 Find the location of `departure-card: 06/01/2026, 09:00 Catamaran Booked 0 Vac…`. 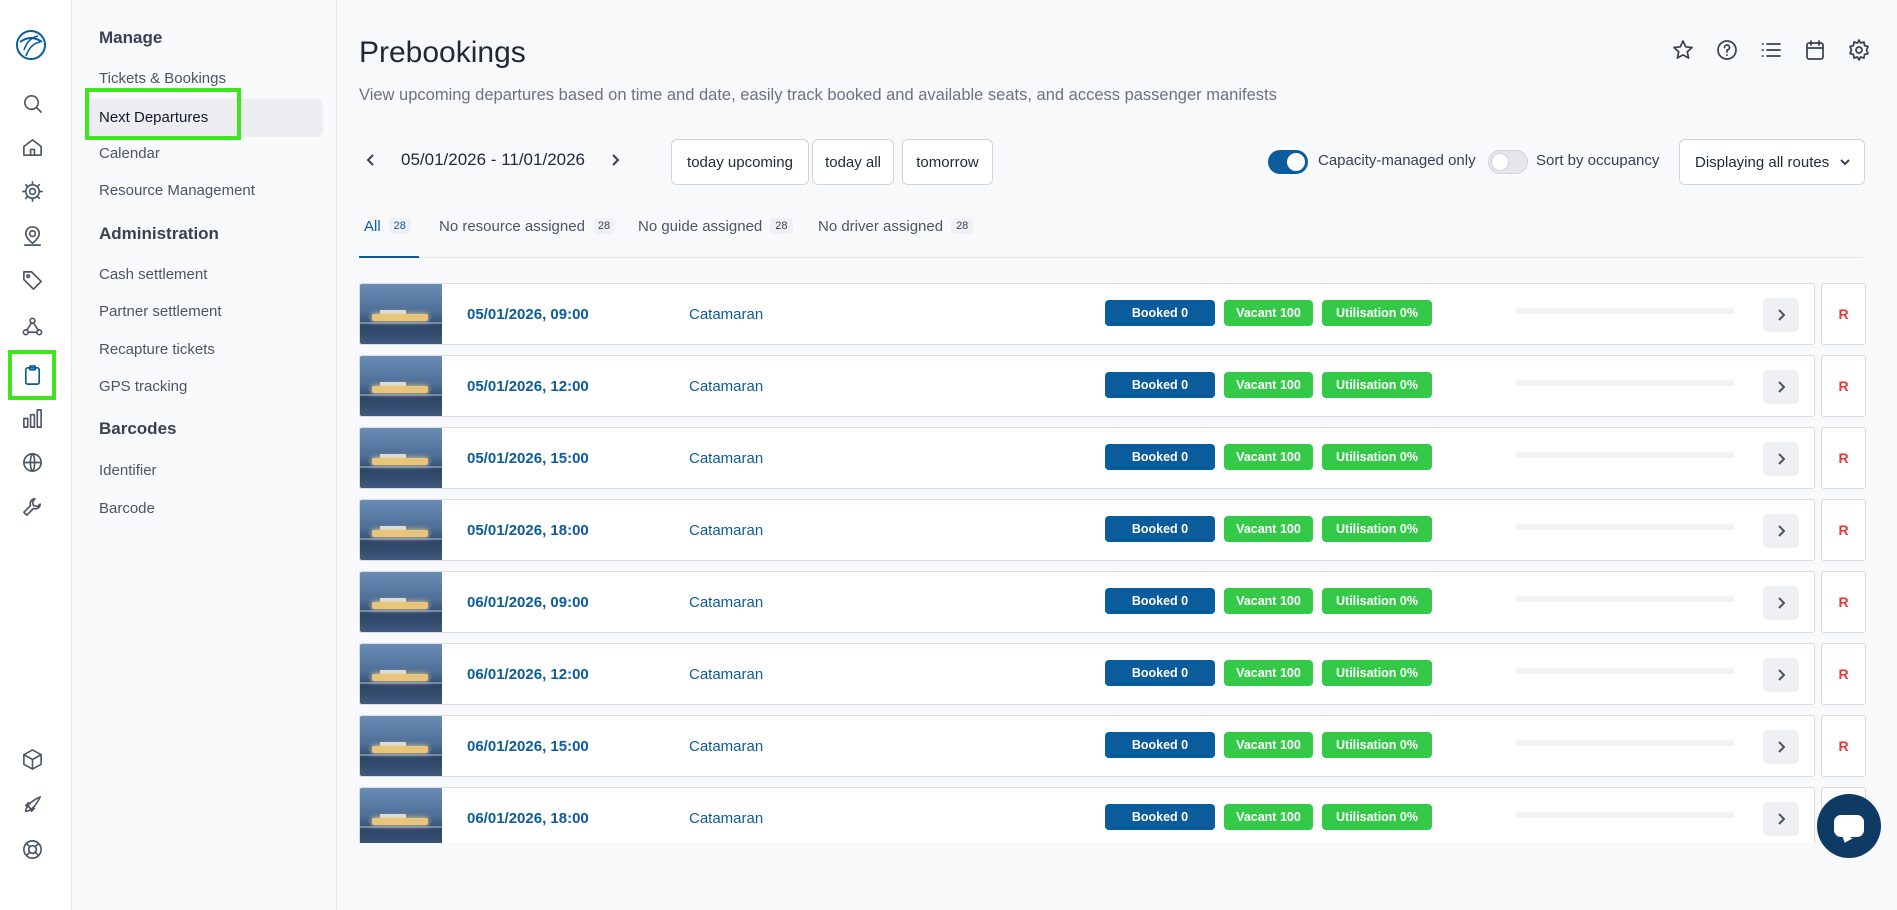

departure-card: 06/01/2026, 09:00 Catamaran Booked 0 Vac… is located at coordinates (1087, 602).